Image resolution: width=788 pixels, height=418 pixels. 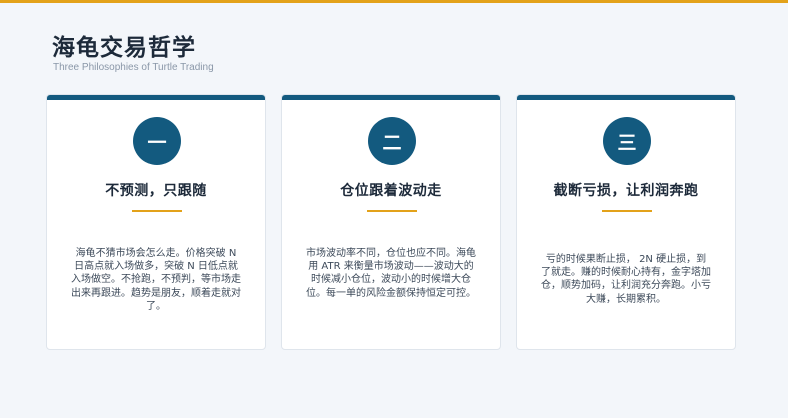 What do you see at coordinates (626, 191) in the screenshot?
I see `card-title: 截断亏损，让利润奔跑` at bounding box center [626, 191].